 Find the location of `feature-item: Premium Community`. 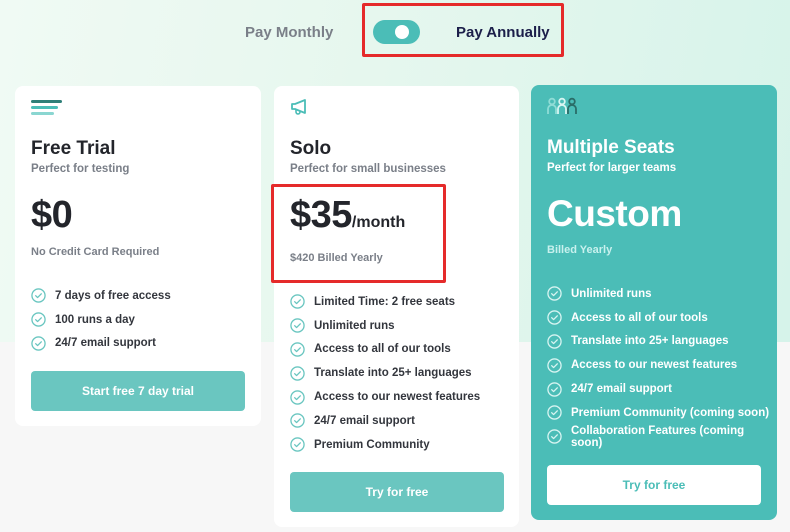

feature-item: Premium Community is located at coordinates (385, 445).